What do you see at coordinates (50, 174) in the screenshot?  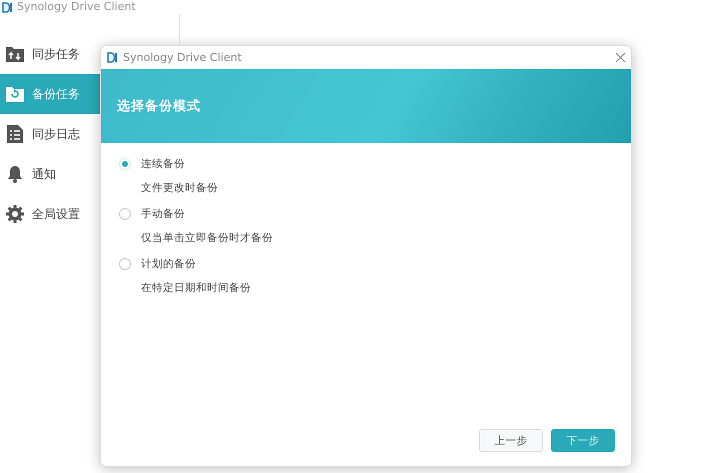 I see `sidebar-item: 通知` at bounding box center [50, 174].